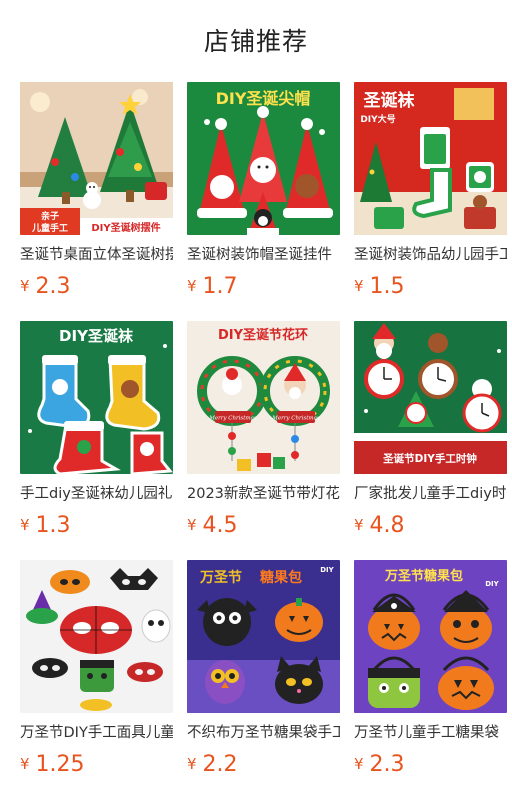  What do you see at coordinates (125, 227) in the screenshot?
I see `image-caption: DIY圣诞树摆件` at bounding box center [125, 227].